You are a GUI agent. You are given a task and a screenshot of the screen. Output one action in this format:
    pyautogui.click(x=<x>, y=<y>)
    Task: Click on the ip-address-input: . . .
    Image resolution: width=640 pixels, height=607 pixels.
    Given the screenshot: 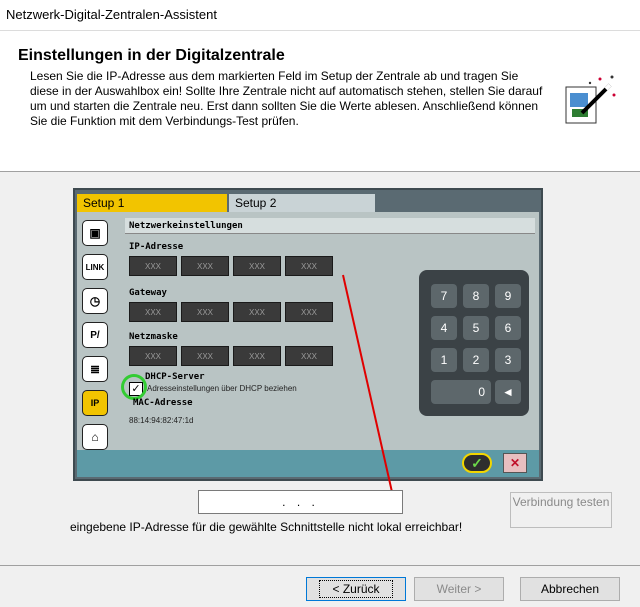 What is the action you would take?
    pyautogui.click(x=300, y=502)
    